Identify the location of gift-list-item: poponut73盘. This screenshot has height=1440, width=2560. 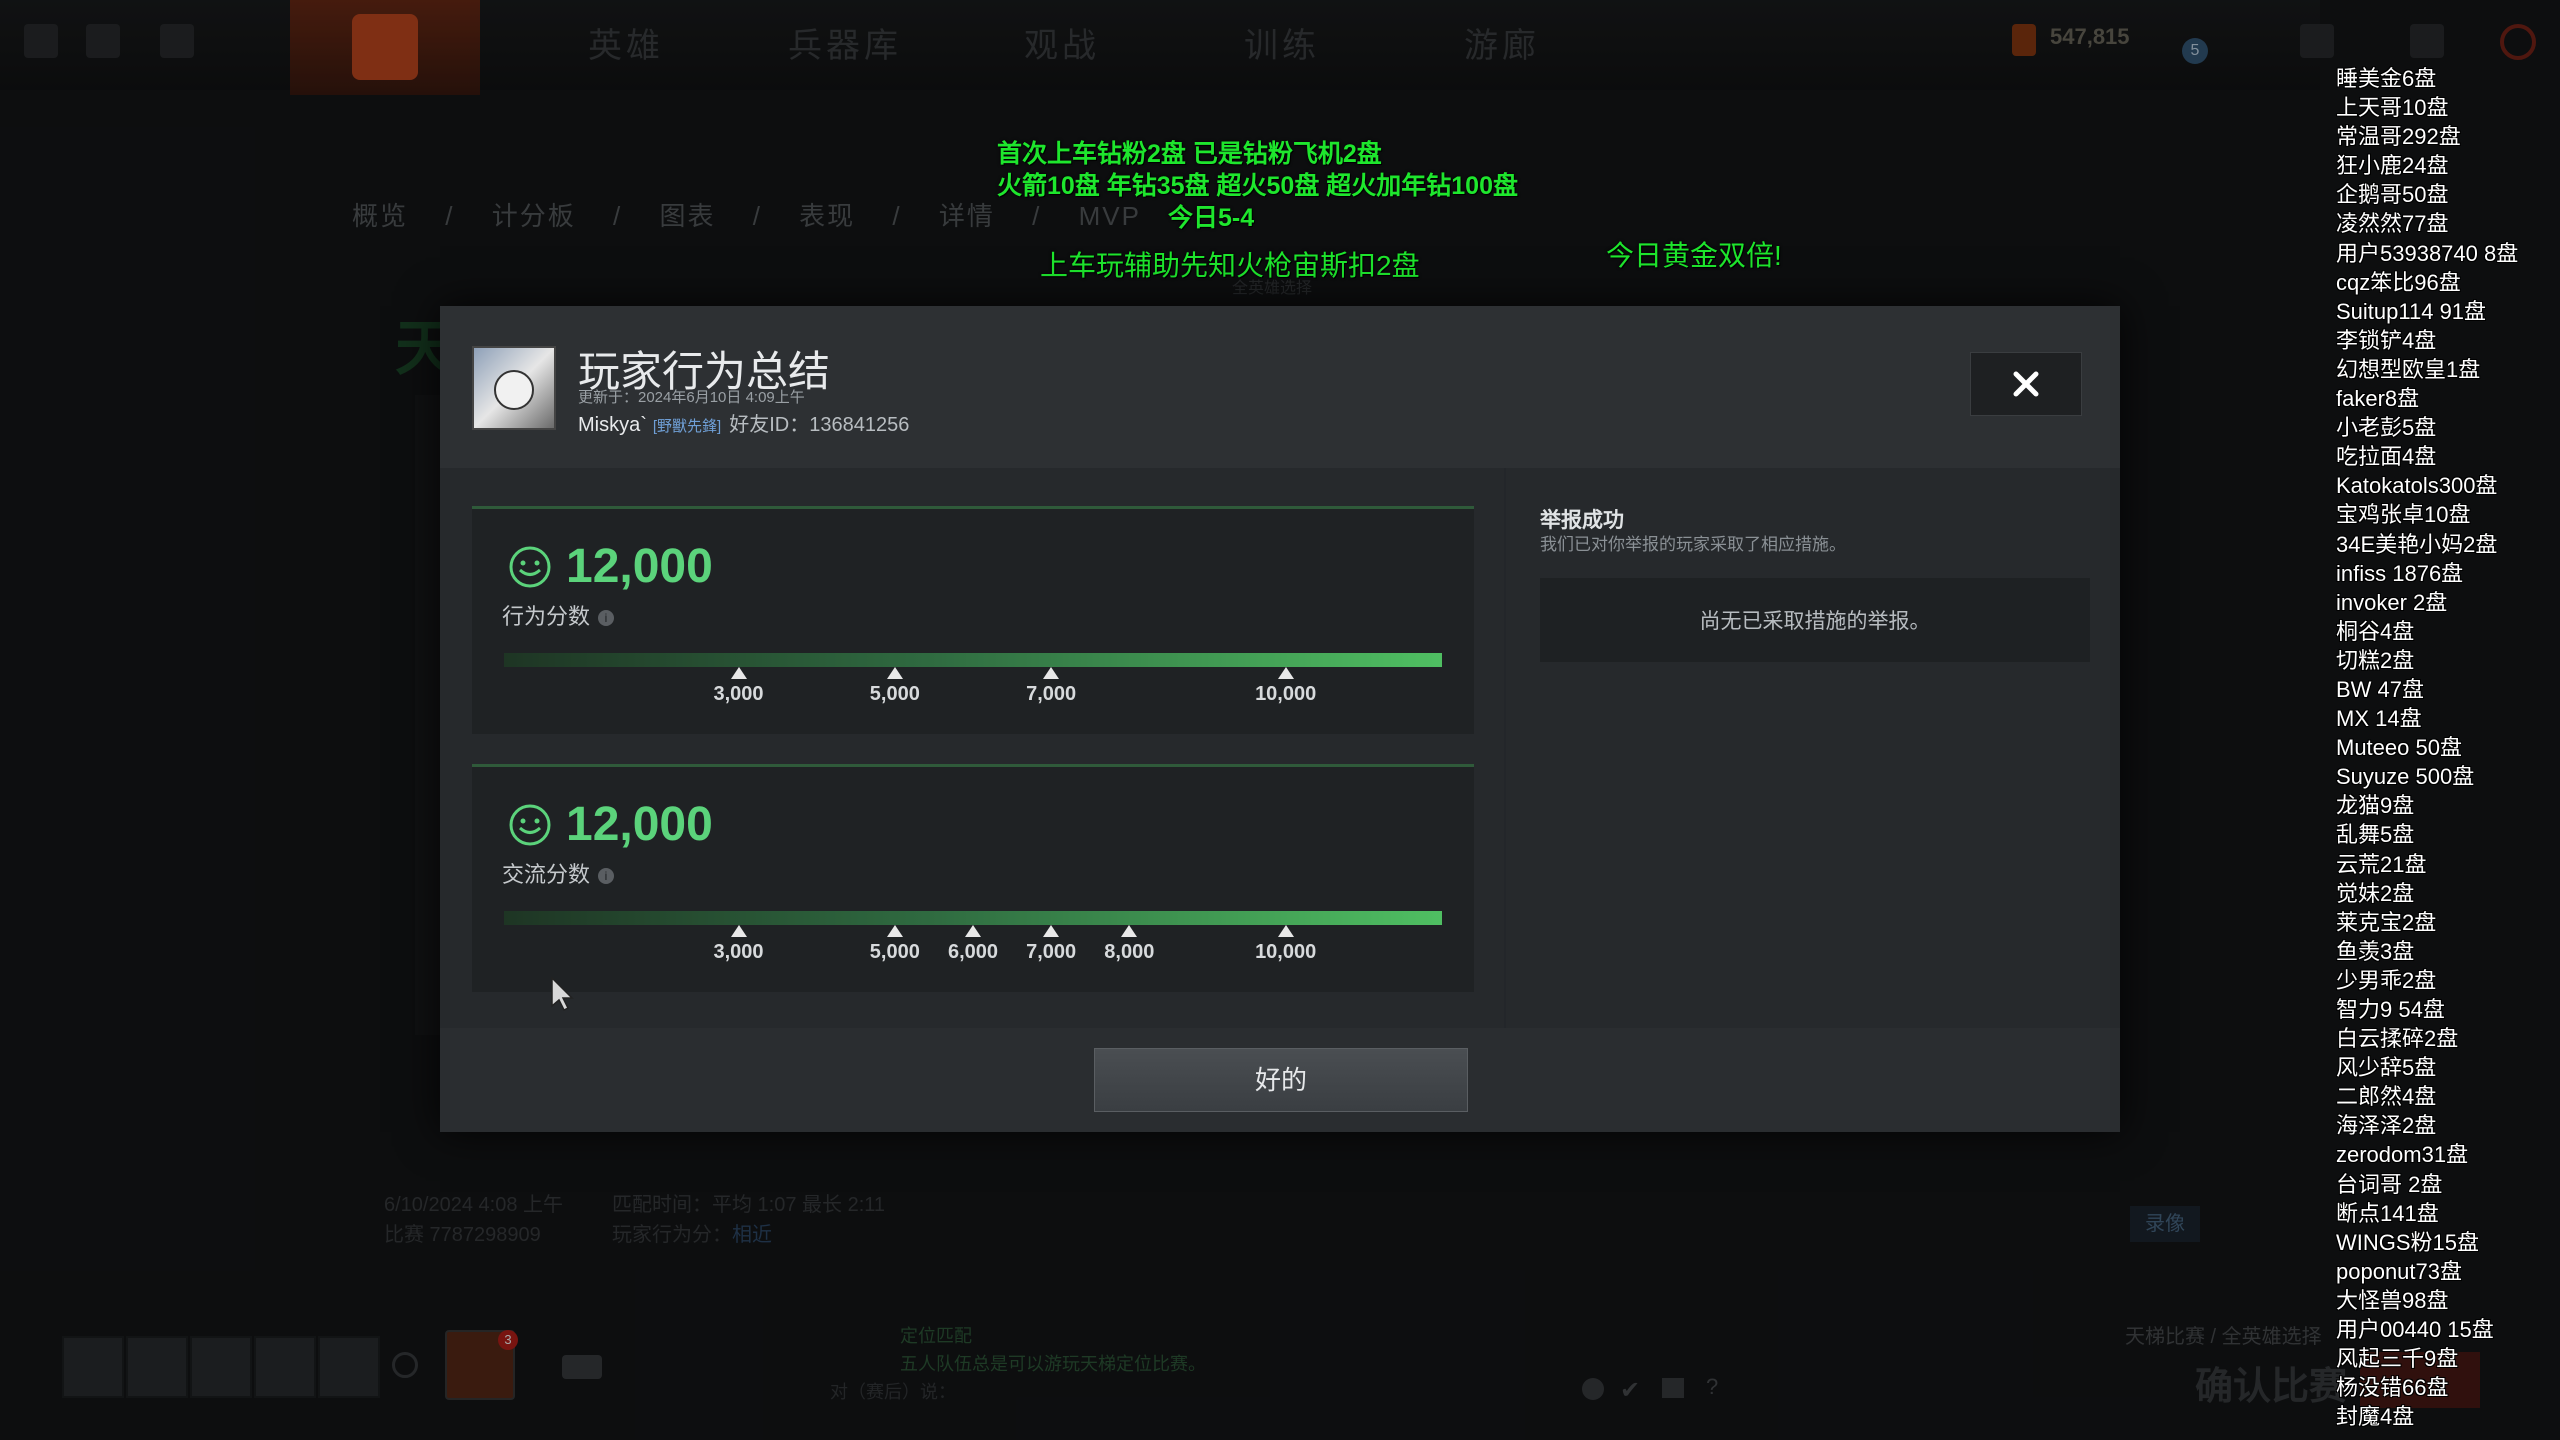
(2399, 1271).